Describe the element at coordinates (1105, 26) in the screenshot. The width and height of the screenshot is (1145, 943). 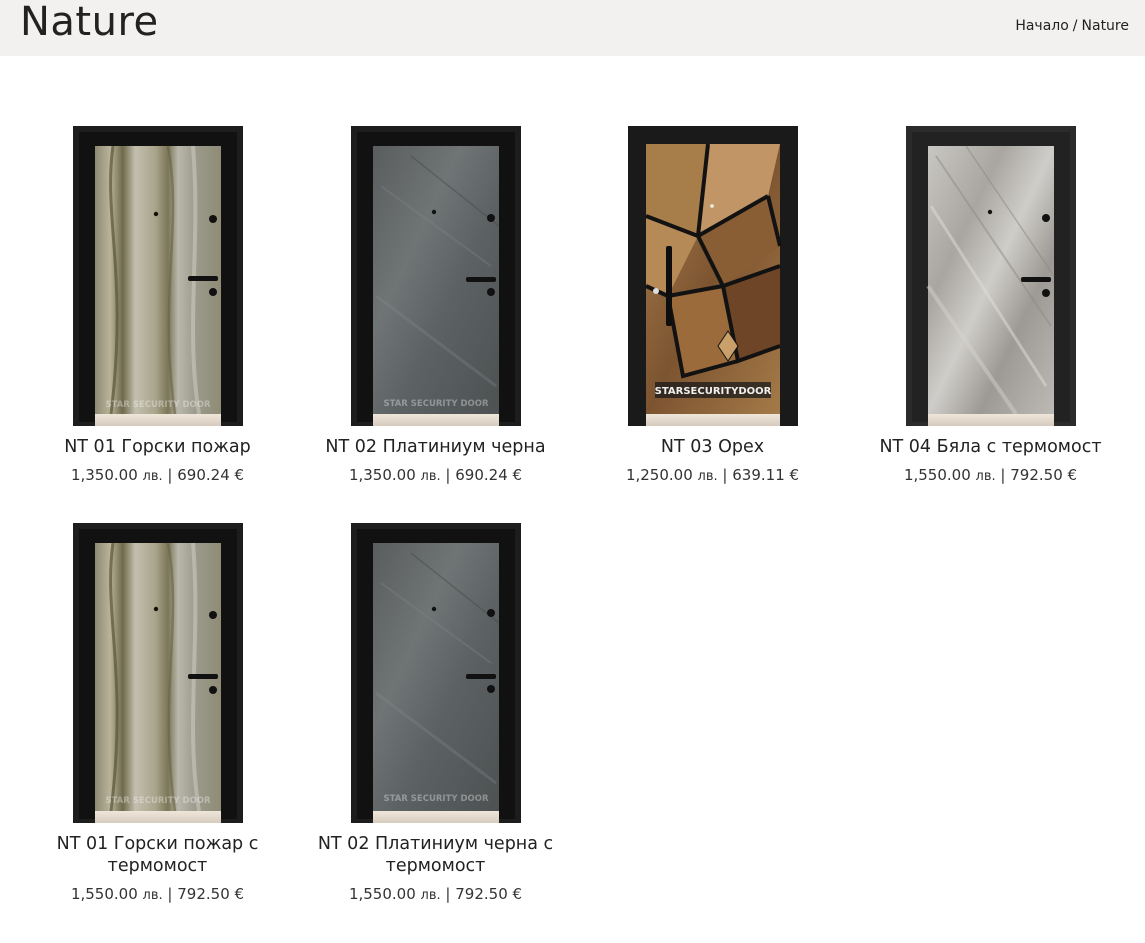
I see `breadcrumb-current: Nature` at that location.